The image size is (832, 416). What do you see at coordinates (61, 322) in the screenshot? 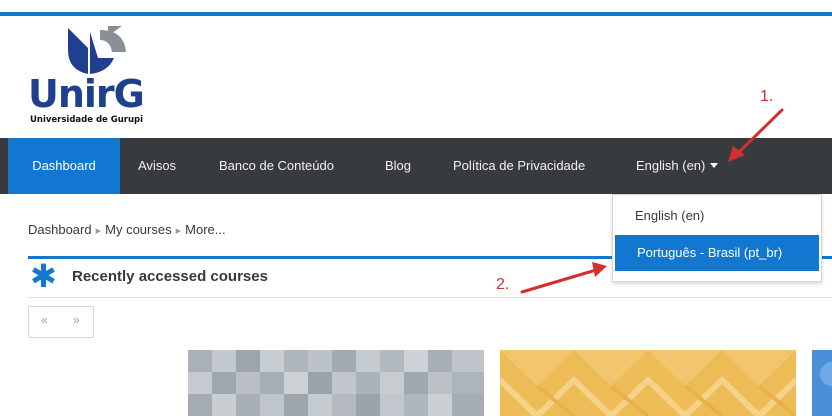
I see `pagination-control: « »` at bounding box center [61, 322].